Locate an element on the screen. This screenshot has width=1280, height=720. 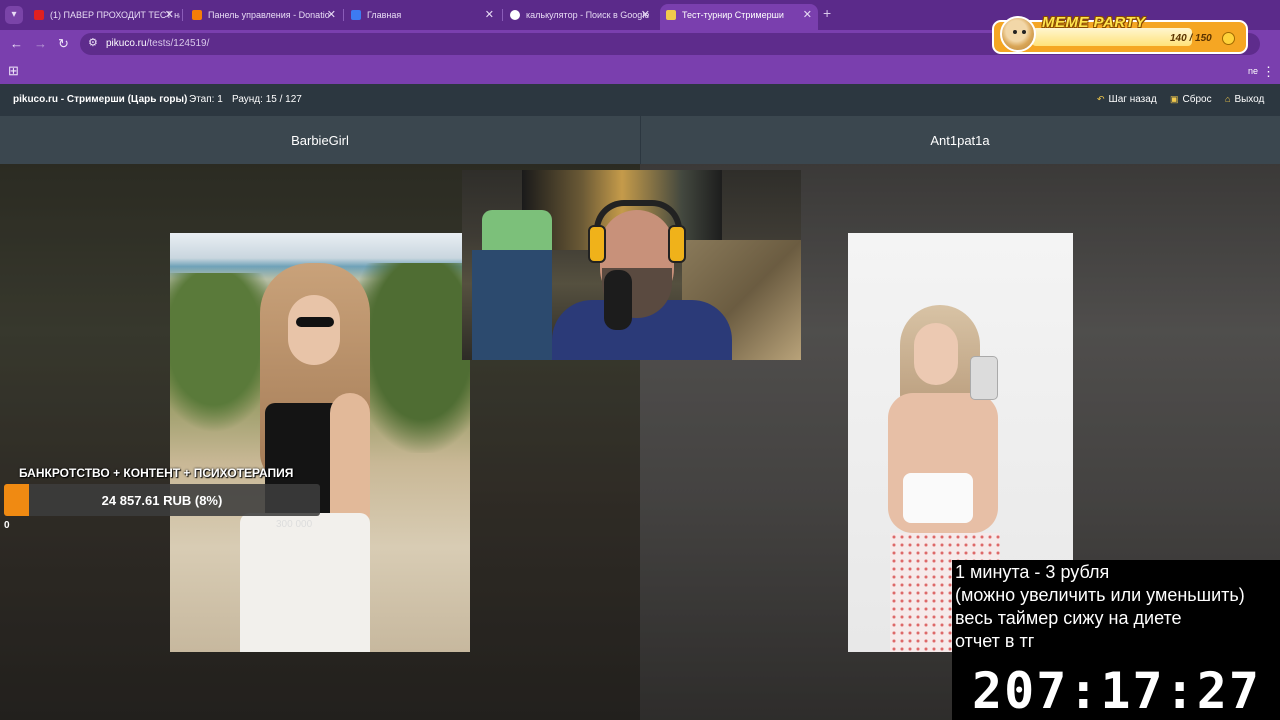
meme-party-title: MEME PARTY is located at coordinates (1094, 22).